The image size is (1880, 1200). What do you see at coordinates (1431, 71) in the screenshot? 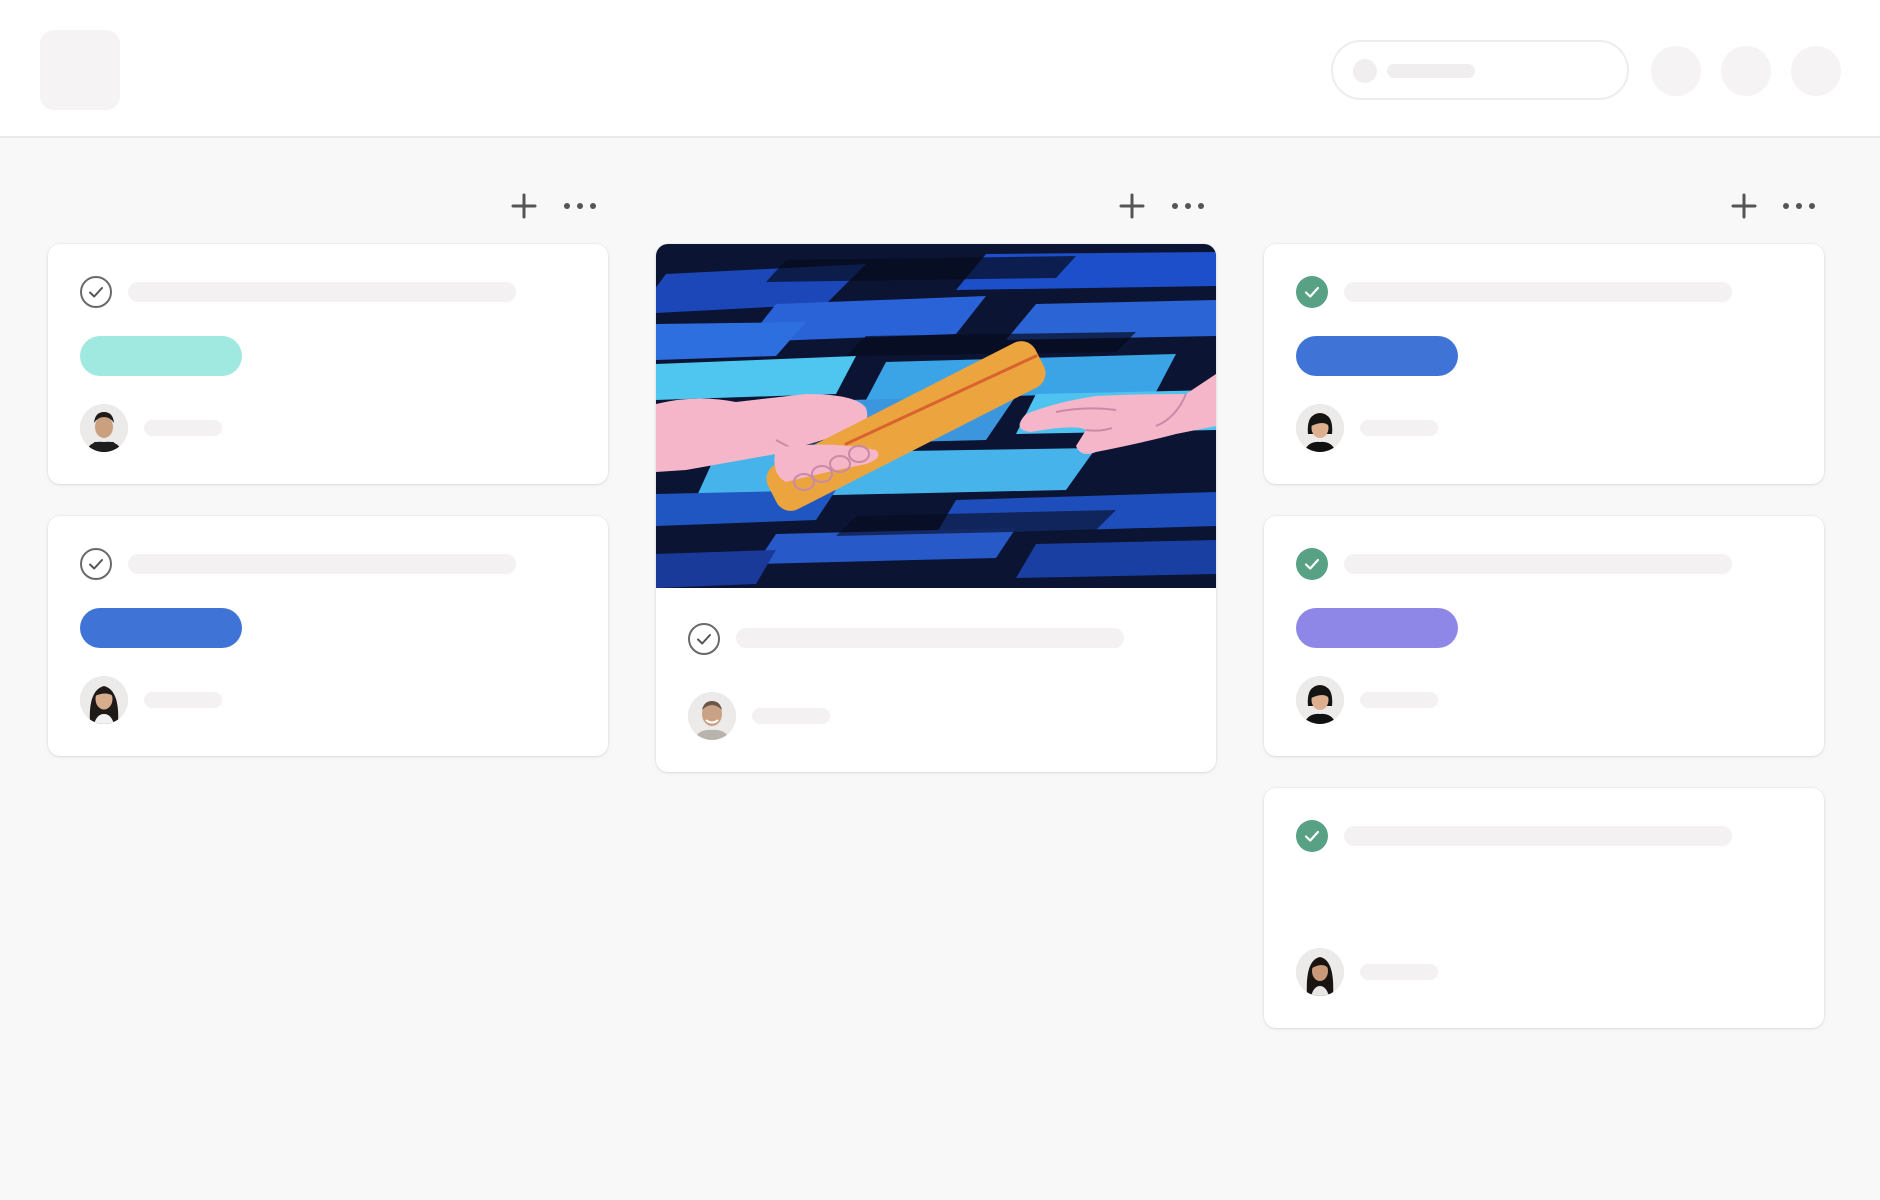
I see `search-placeholder` at bounding box center [1431, 71].